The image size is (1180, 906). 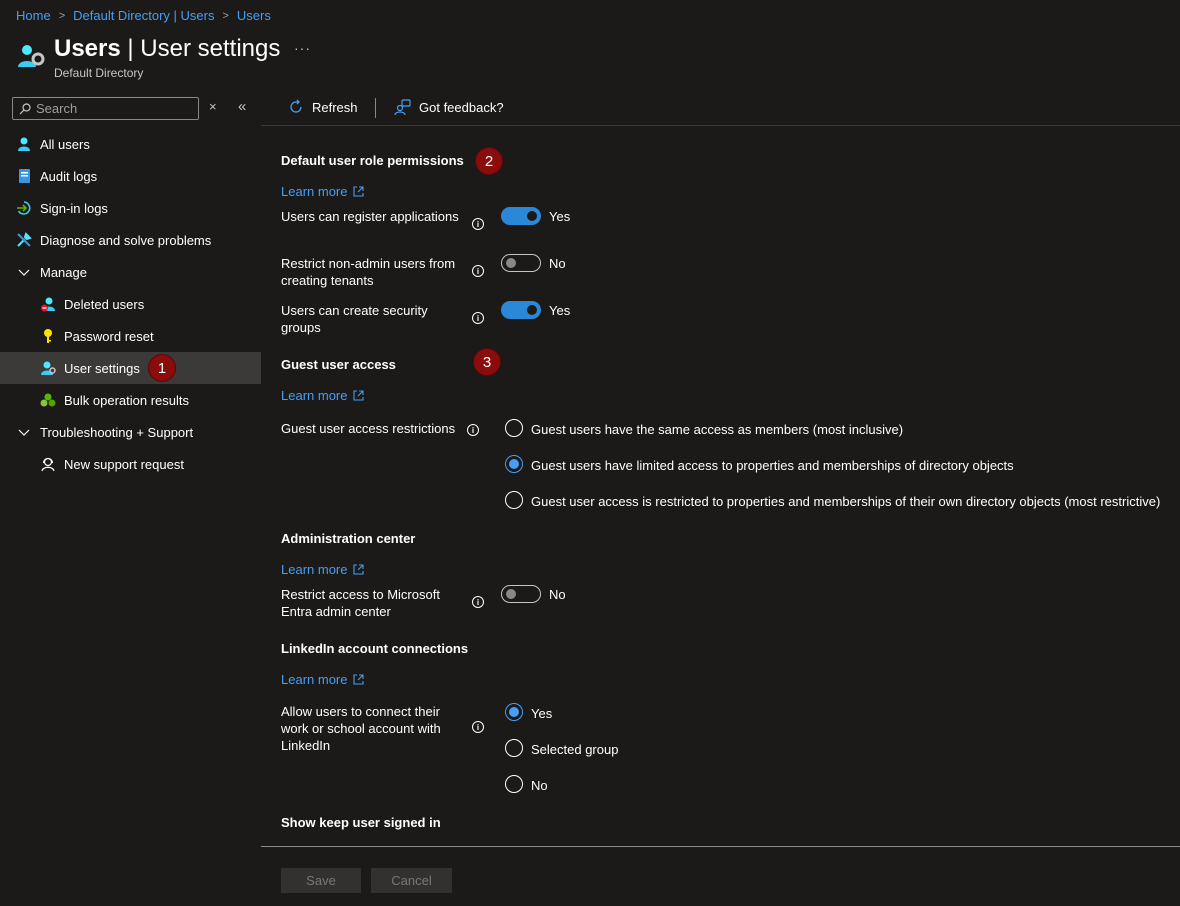 I want to click on sidebar-item-label: All users, so click(x=65, y=144).